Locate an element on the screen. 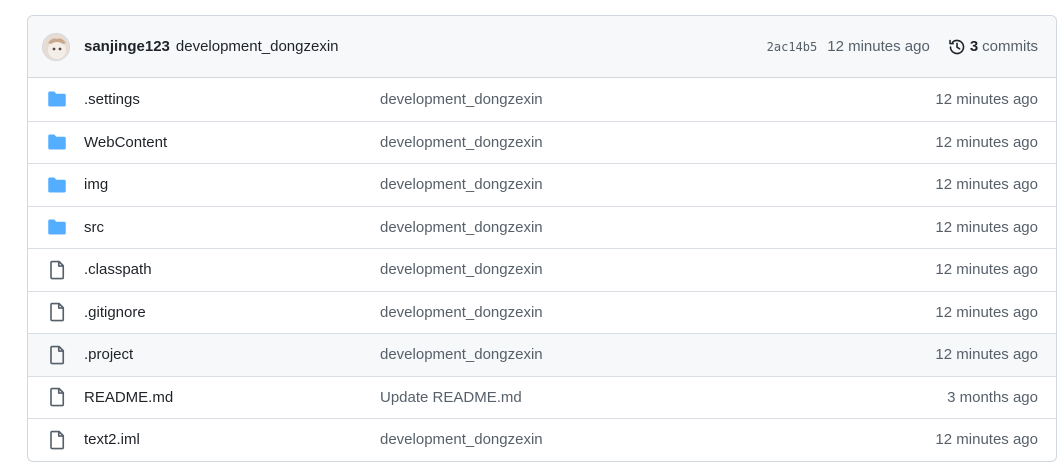 This screenshot has width=1060, height=475. avatar is located at coordinates (56, 46).